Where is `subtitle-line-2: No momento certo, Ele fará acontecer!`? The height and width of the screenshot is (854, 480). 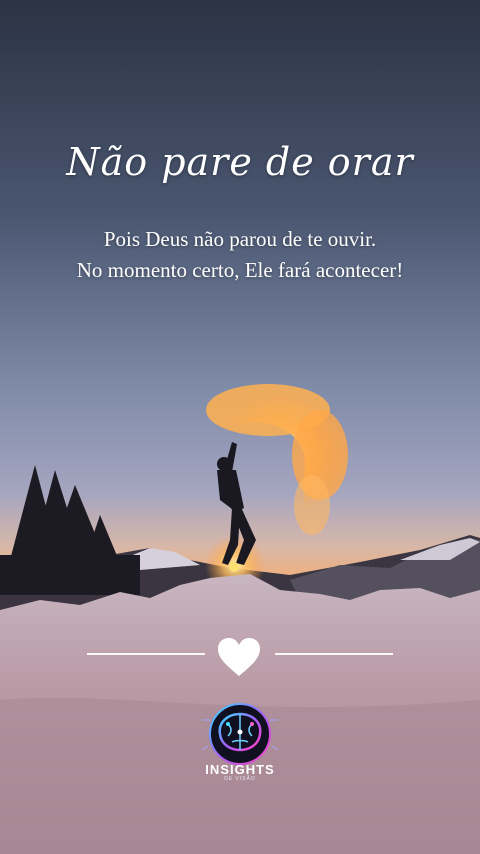 subtitle-line-2: No momento certo, Ele fará acontecer! is located at coordinates (240, 270).